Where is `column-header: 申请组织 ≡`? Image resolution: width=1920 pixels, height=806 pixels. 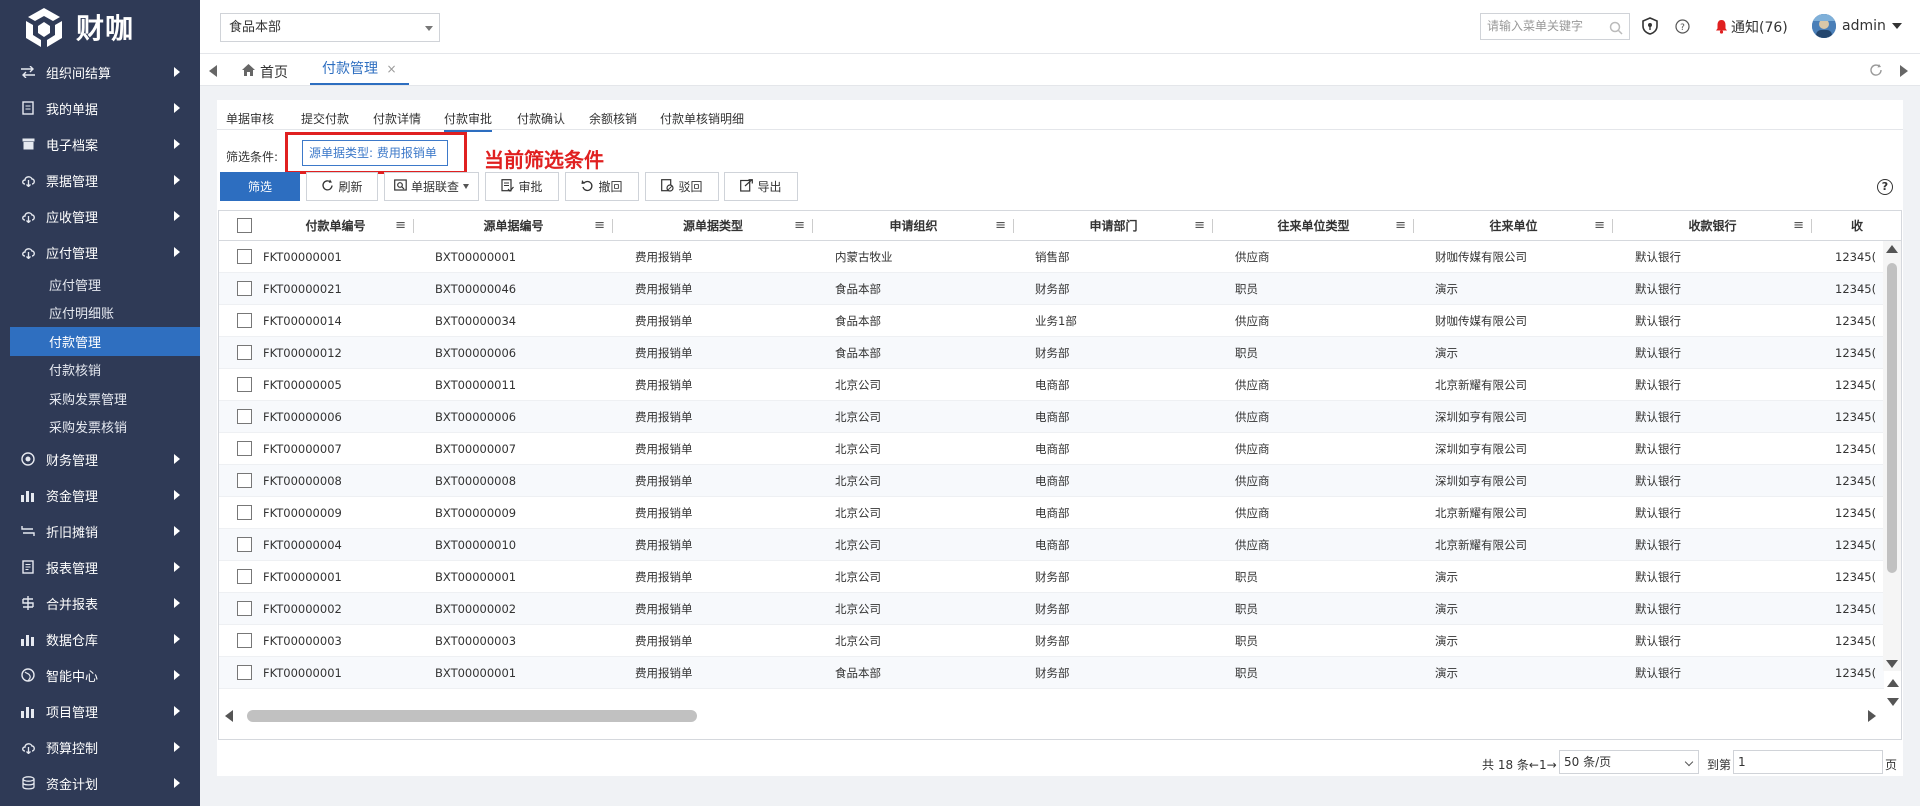 column-header: 申请组织 ≡ is located at coordinates (913, 226).